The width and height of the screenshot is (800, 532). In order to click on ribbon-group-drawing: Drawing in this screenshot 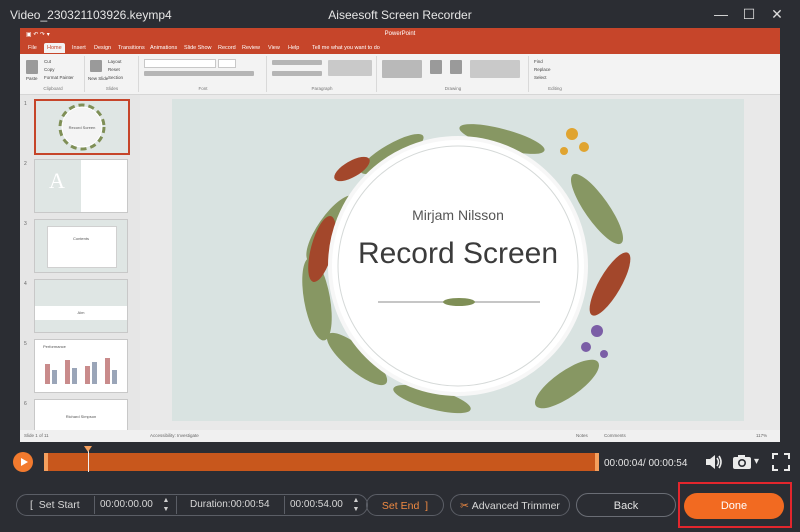, I will do `click(453, 74)`.